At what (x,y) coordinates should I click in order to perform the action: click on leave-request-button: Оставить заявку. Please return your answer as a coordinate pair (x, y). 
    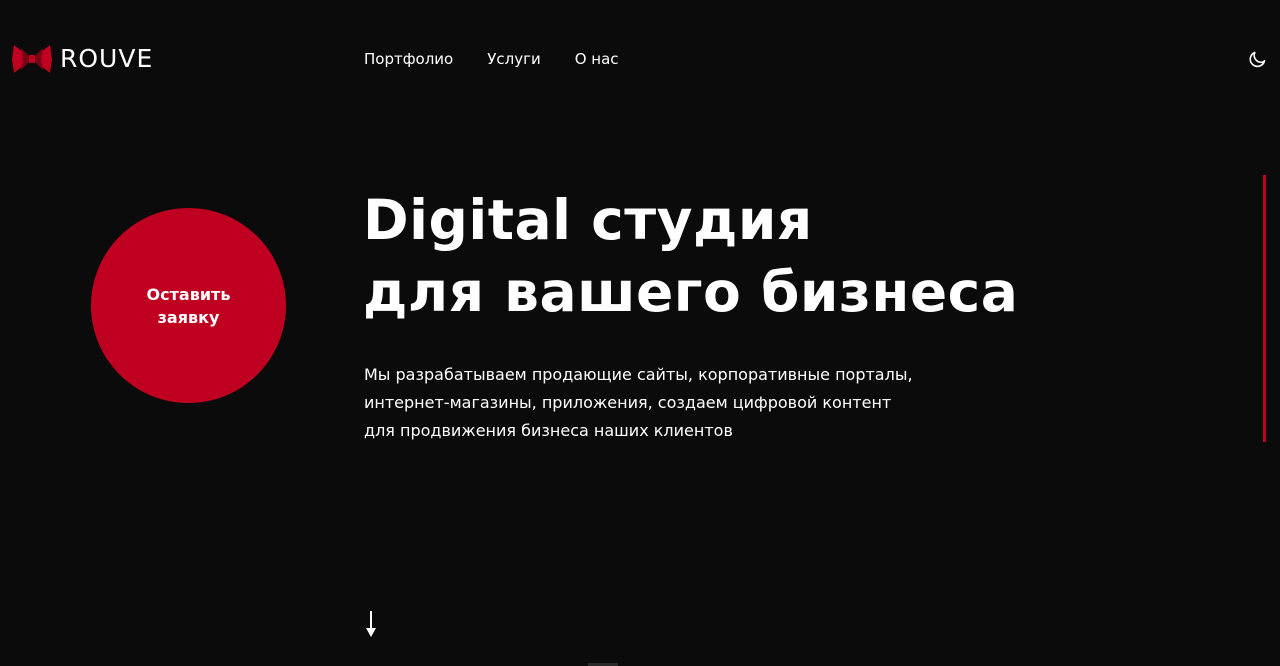
    Looking at the image, I should click on (188, 305).